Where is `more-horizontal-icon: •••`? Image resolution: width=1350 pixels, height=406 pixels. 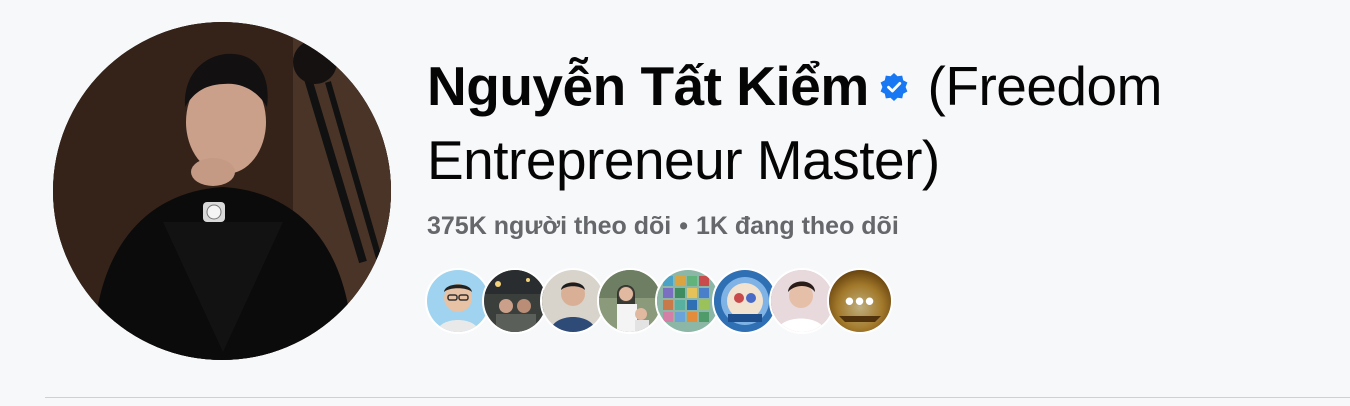
more-horizontal-icon: ••• is located at coordinates (860, 301).